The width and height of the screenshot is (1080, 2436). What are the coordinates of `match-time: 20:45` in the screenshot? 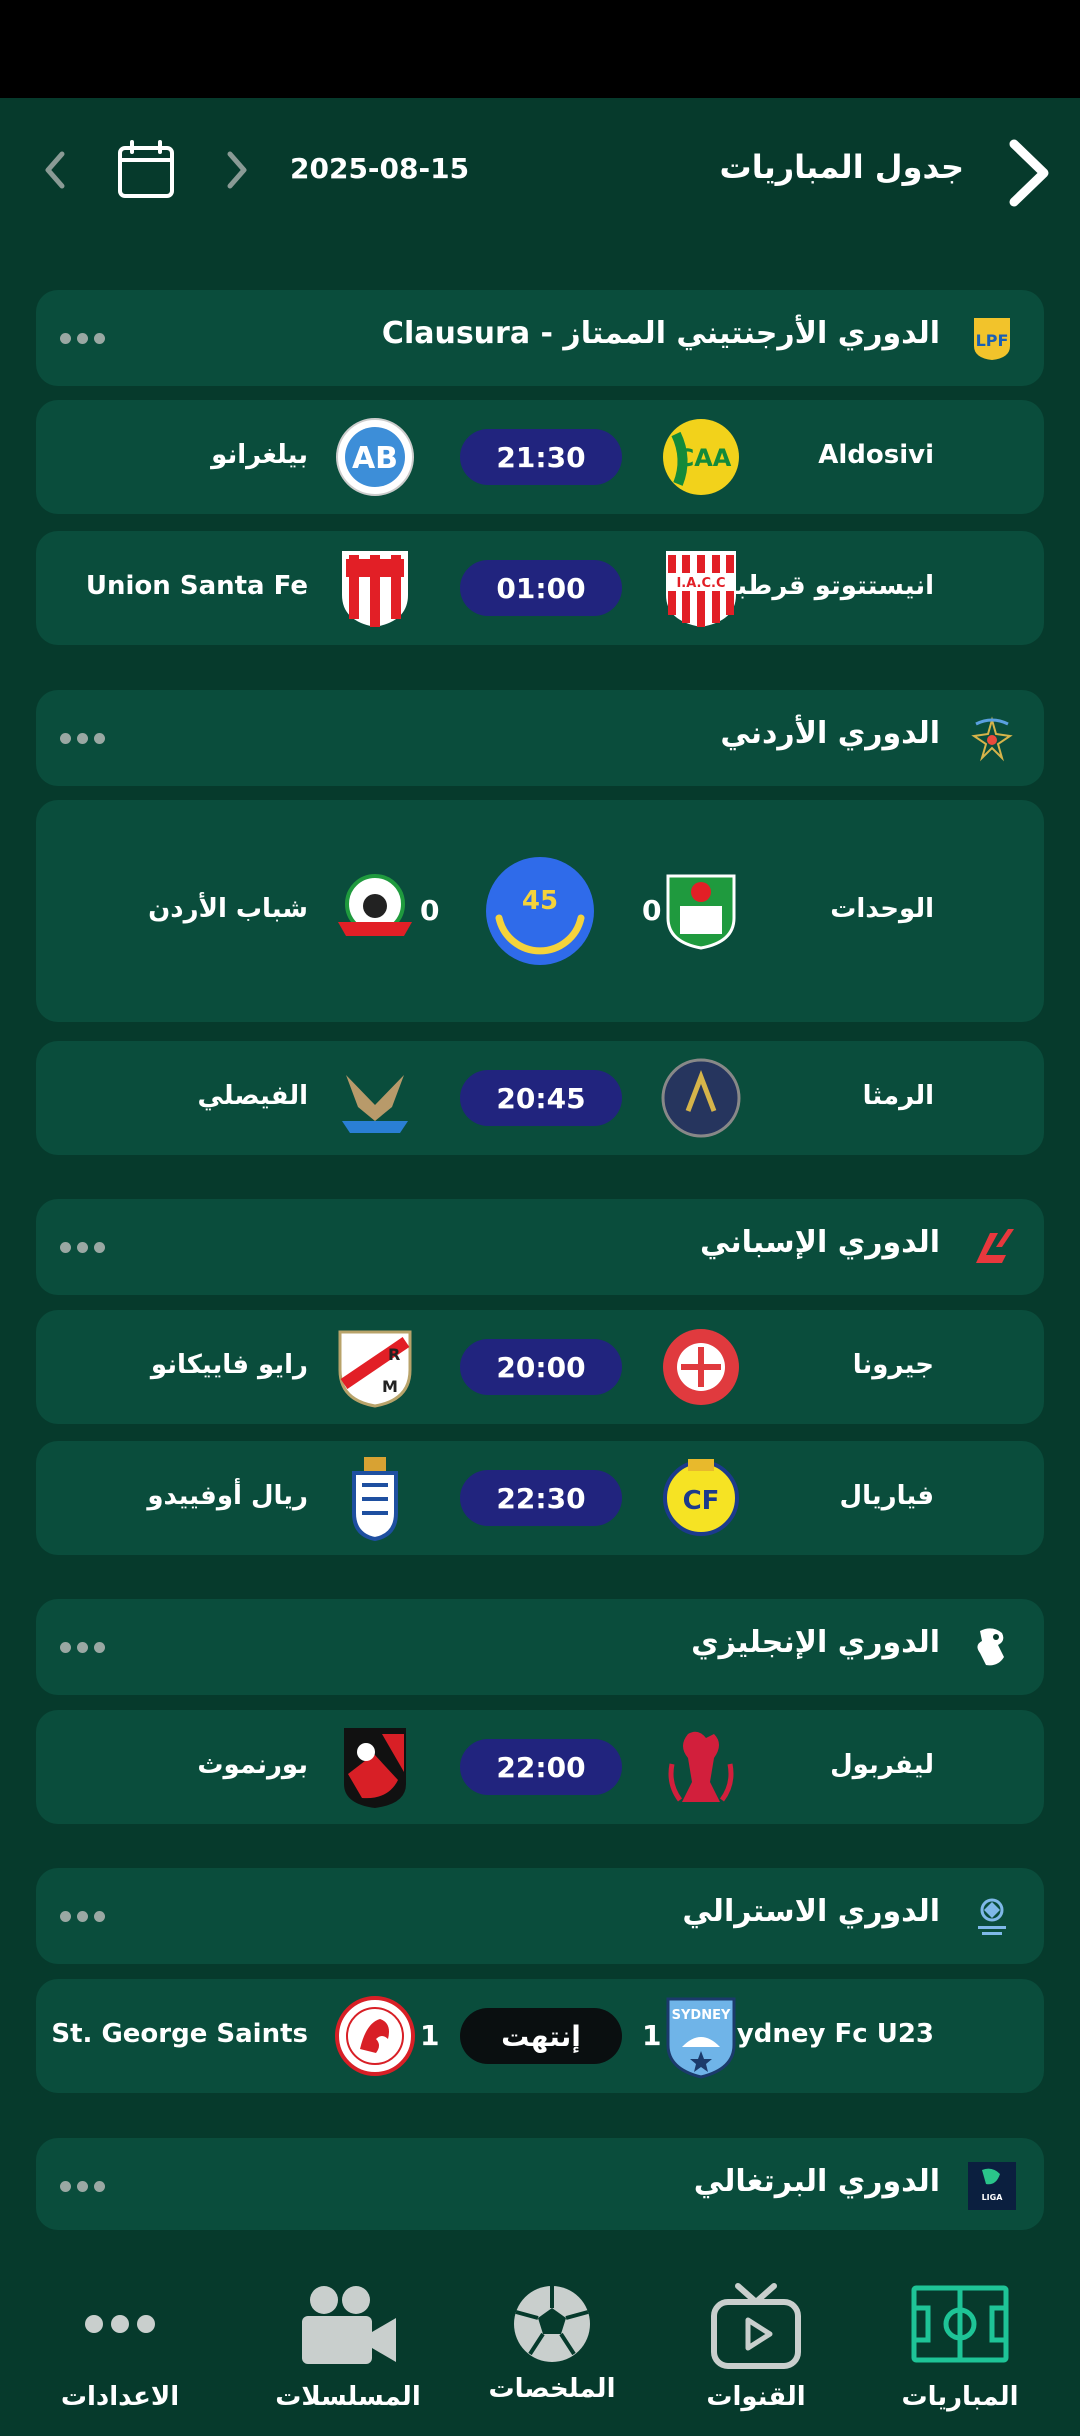 It's located at (541, 1098).